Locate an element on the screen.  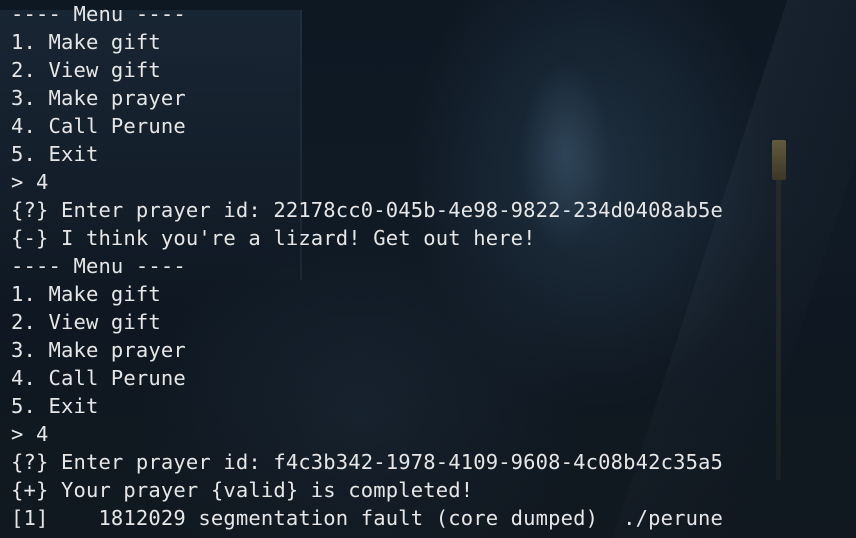
wallpaper-pole is located at coordinates (778, 330).